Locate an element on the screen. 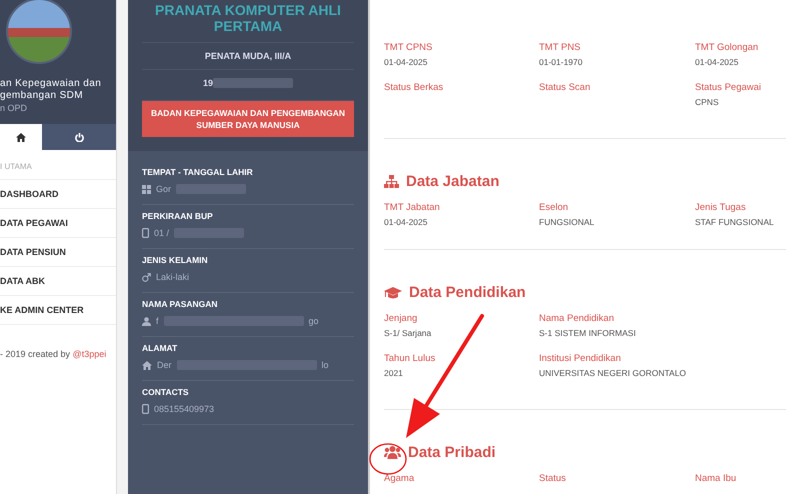 The width and height of the screenshot is (800, 494). footer-text: - 2019 created by @t3ppei is located at coordinates (54, 353).